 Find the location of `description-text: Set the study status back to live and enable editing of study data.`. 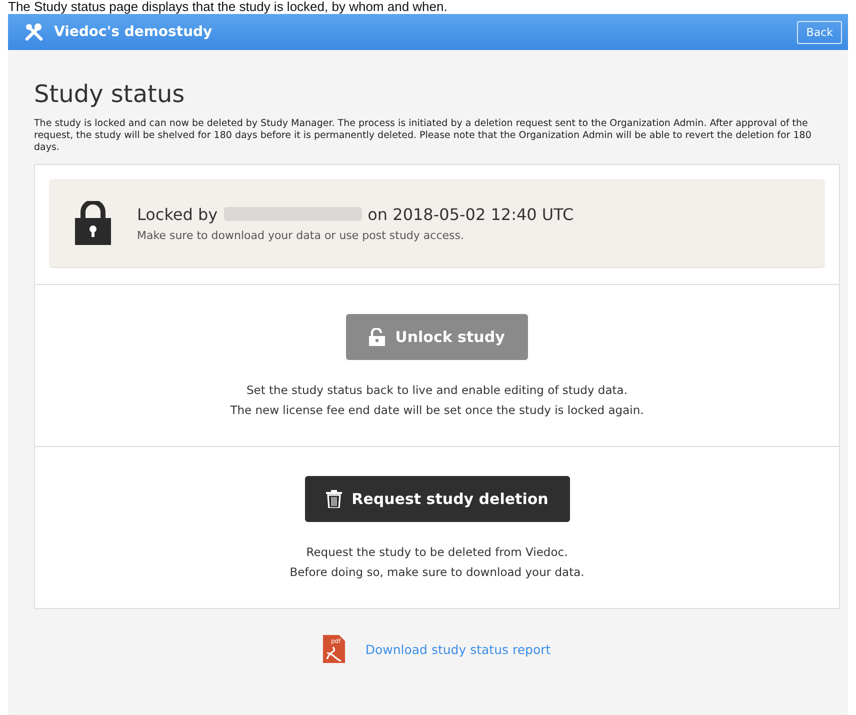

description-text: Set the study status back to live and enable editing of study data. is located at coordinates (436, 390).